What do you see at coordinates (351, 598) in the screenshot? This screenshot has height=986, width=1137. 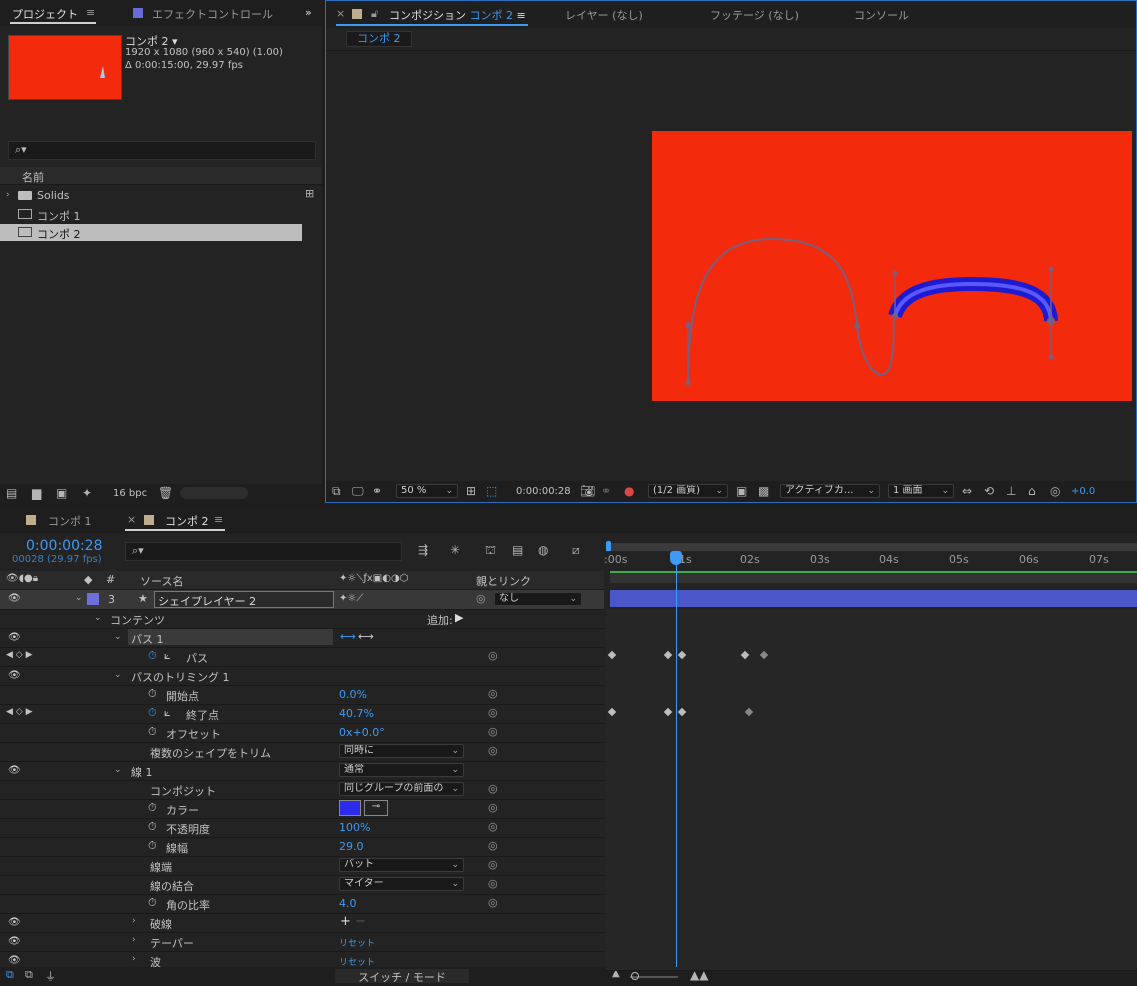 I see `layer-switches: ✦☼⟋` at bounding box center [351, 598].